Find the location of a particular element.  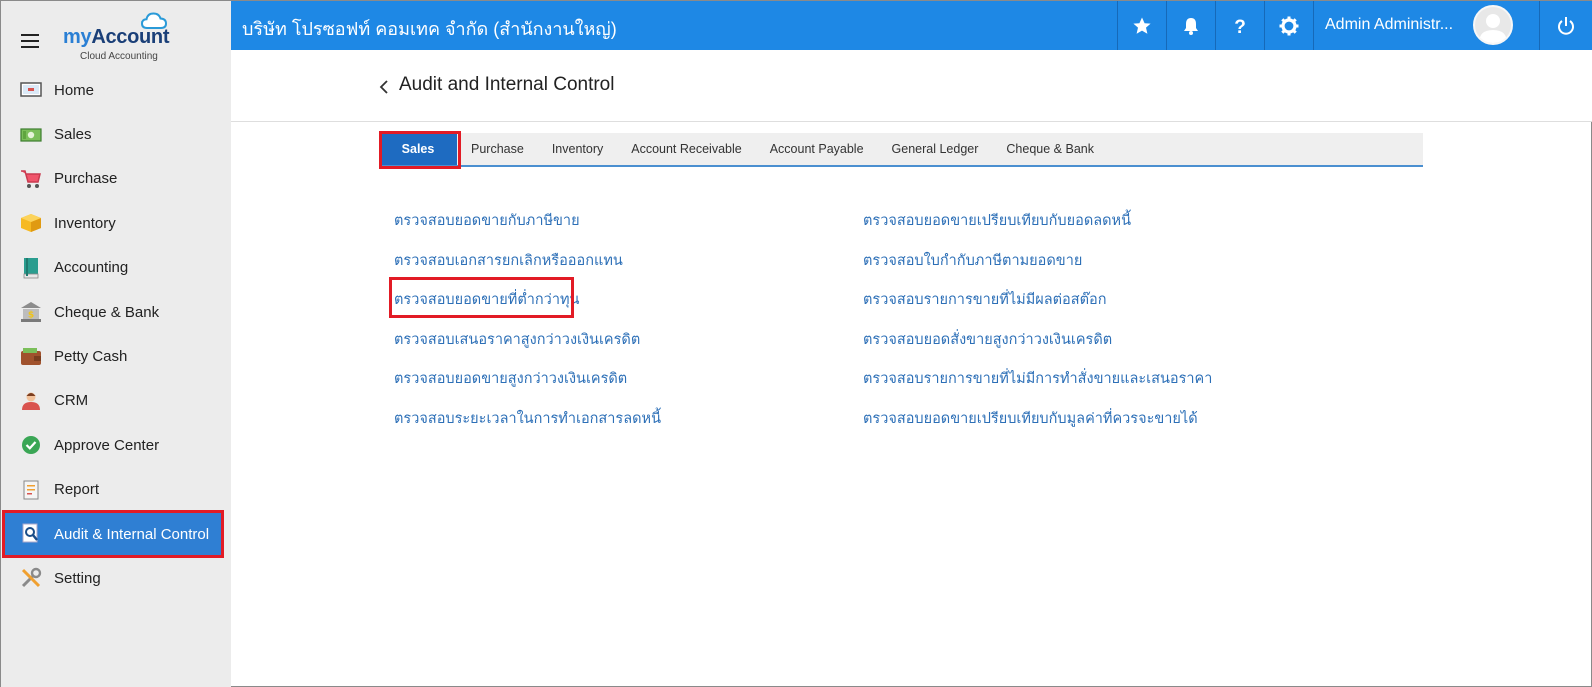

tab-general-ledger: General Ledger is located at coordinates (935, 149).